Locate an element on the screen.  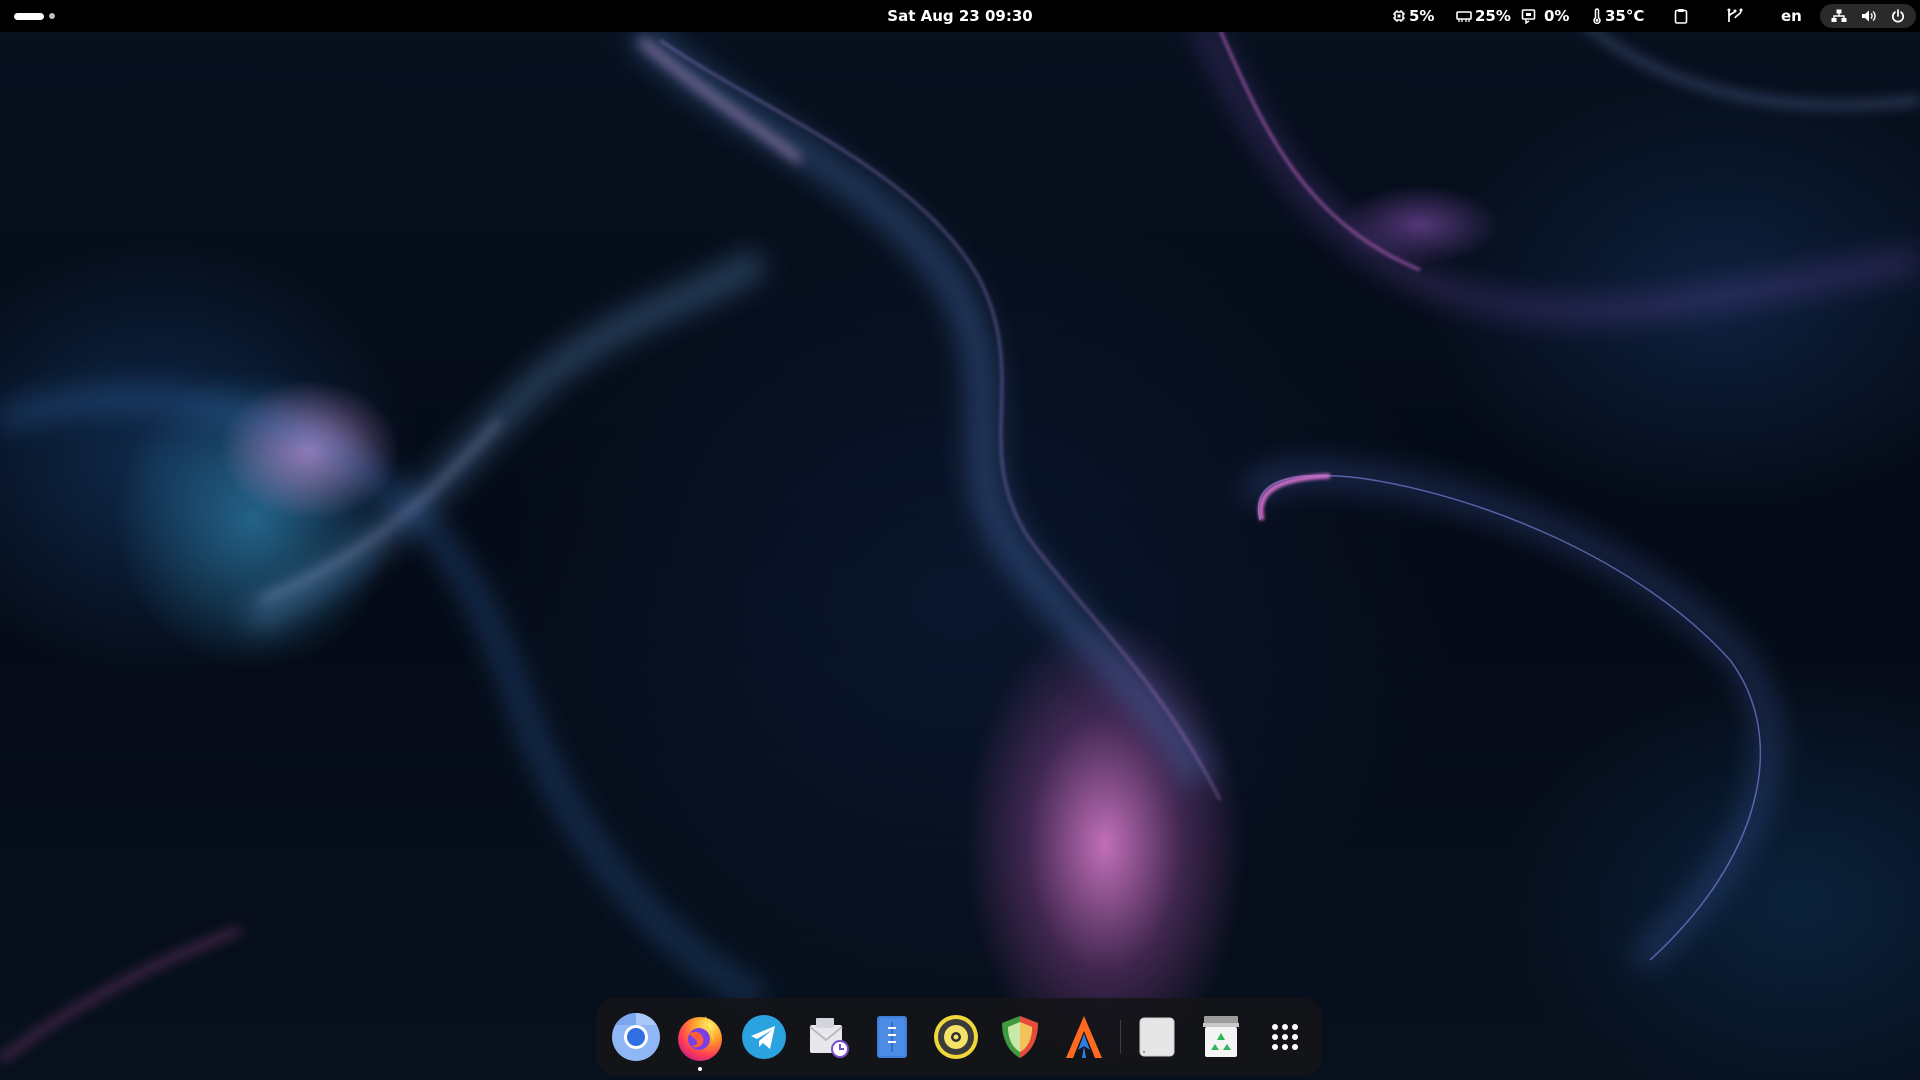
temperature-indicator: 35°C is located at coordinates (1618, 16).